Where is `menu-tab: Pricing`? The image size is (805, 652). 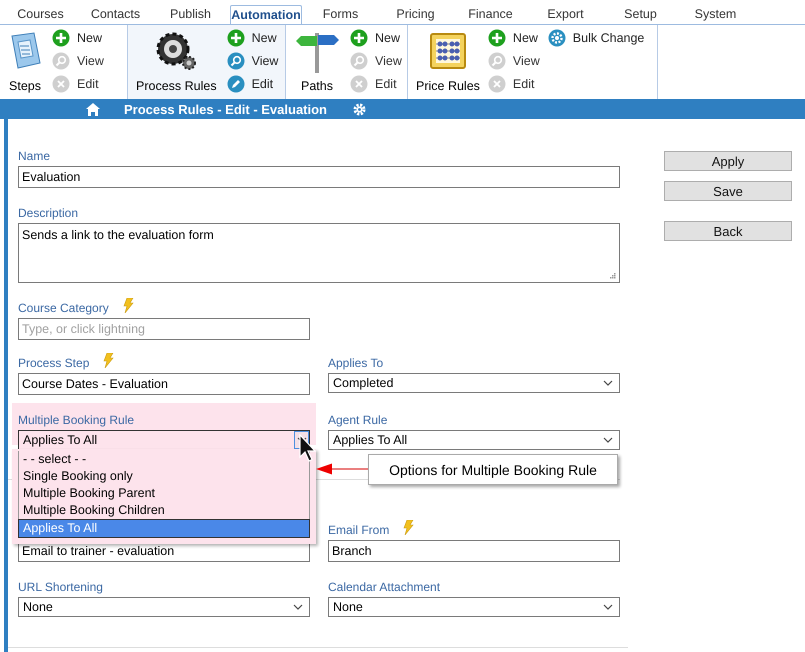 menu-tab: Pricing is located at coordinates (415, 14).